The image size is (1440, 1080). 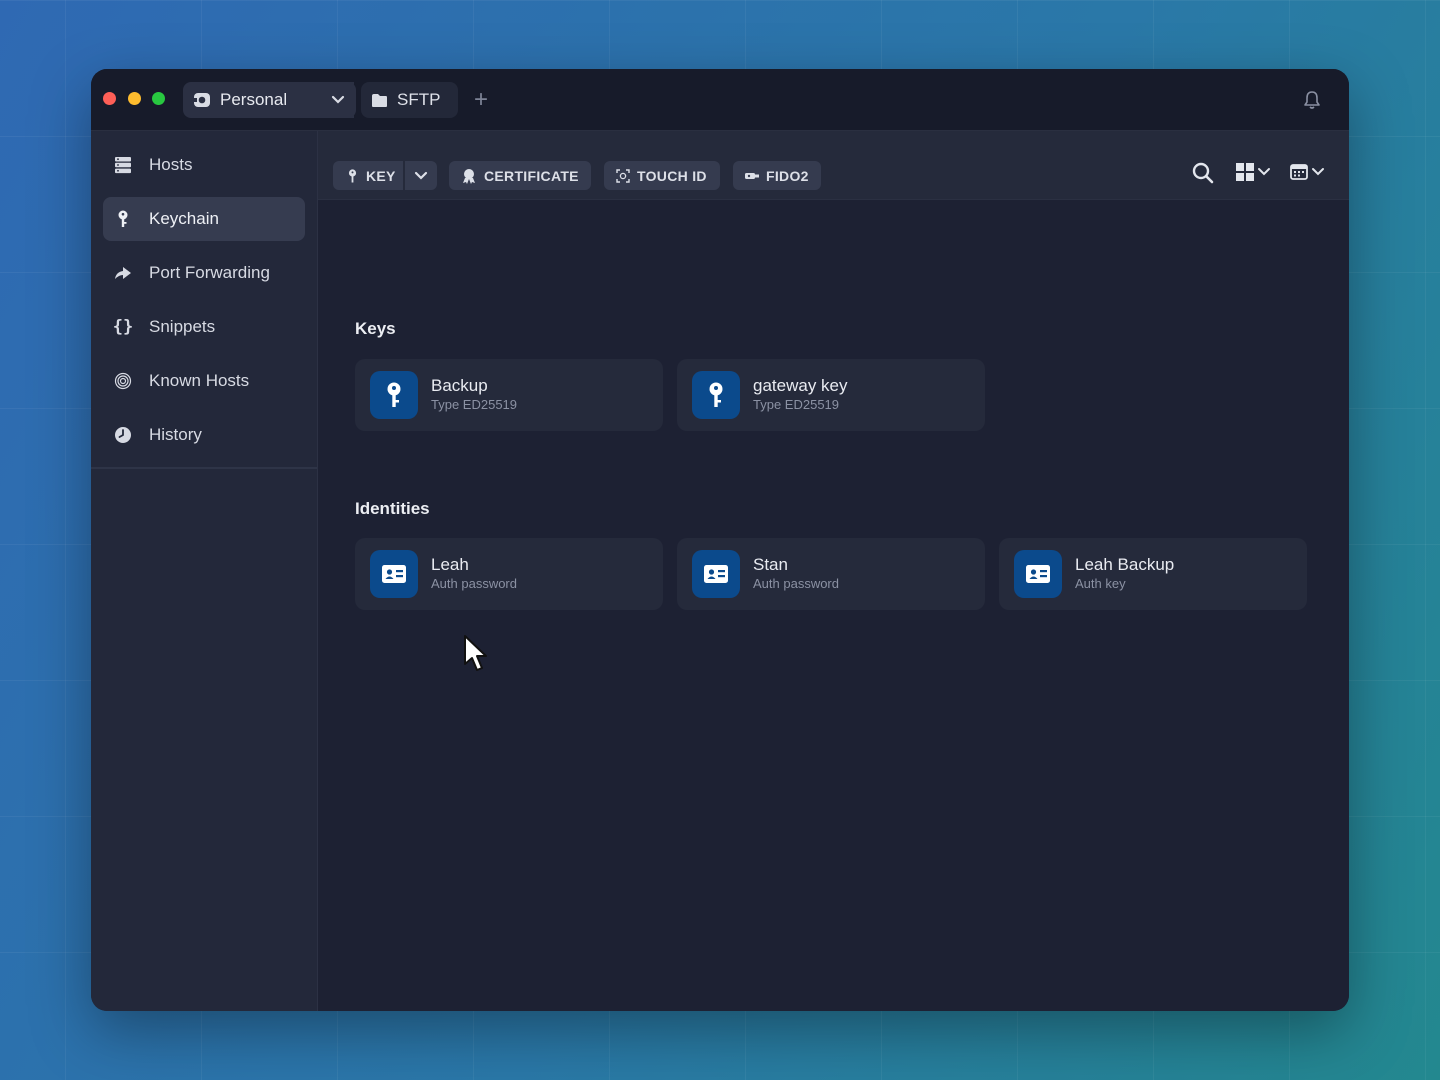 I want to click on sidebar-item-snippets: {} Snippets, so click(x=204, y=327).